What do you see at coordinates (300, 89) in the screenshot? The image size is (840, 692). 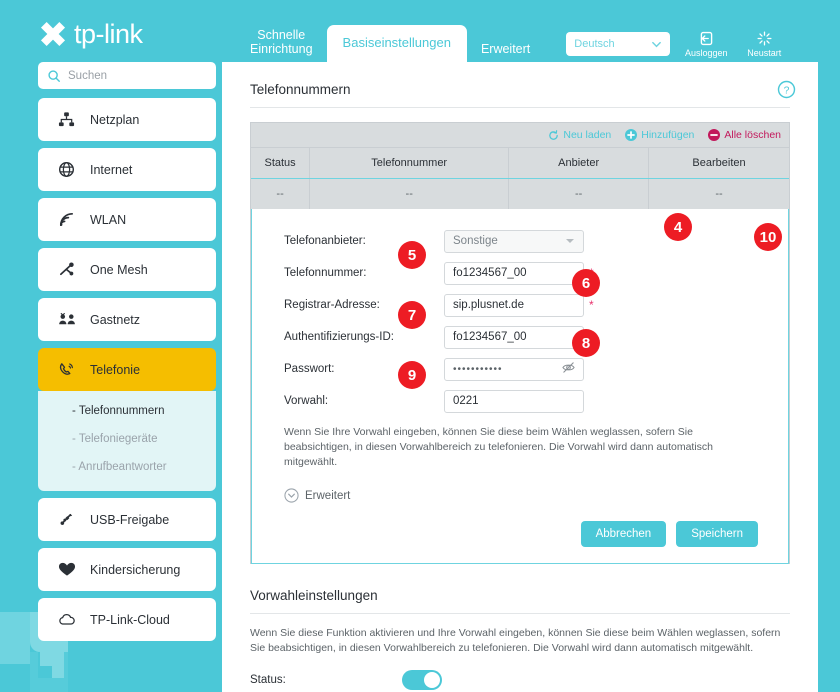 I see `page-title: Telefonnummern` at bounding box center [300, 89].